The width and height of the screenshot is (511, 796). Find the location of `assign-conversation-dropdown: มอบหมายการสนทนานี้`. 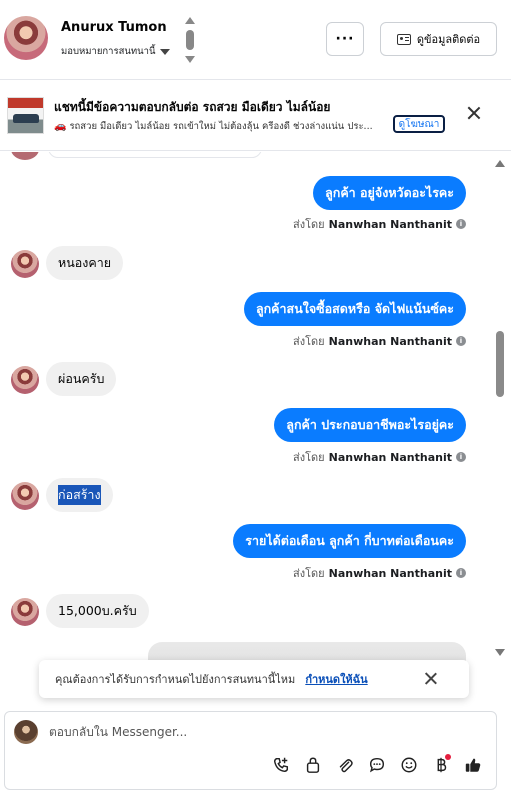

assign-conversation-dropdown: มอบหมายการสนทนานี้ is located at coordinates (115, 51).